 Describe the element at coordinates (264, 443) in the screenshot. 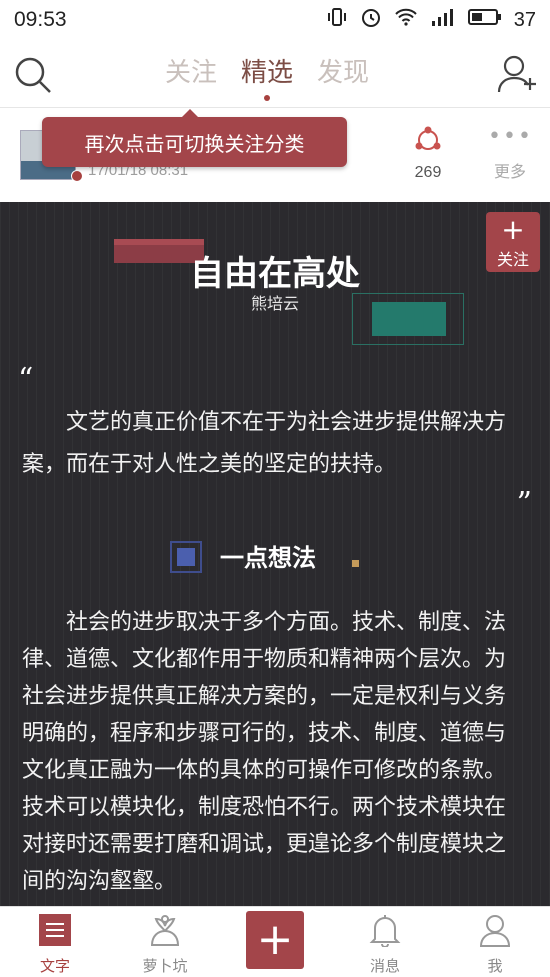

I see `article-quote: 文艺的真正价值不在于为社会进步提供解决方案，而在于对人性之美的坚定的扶持。` at that location.